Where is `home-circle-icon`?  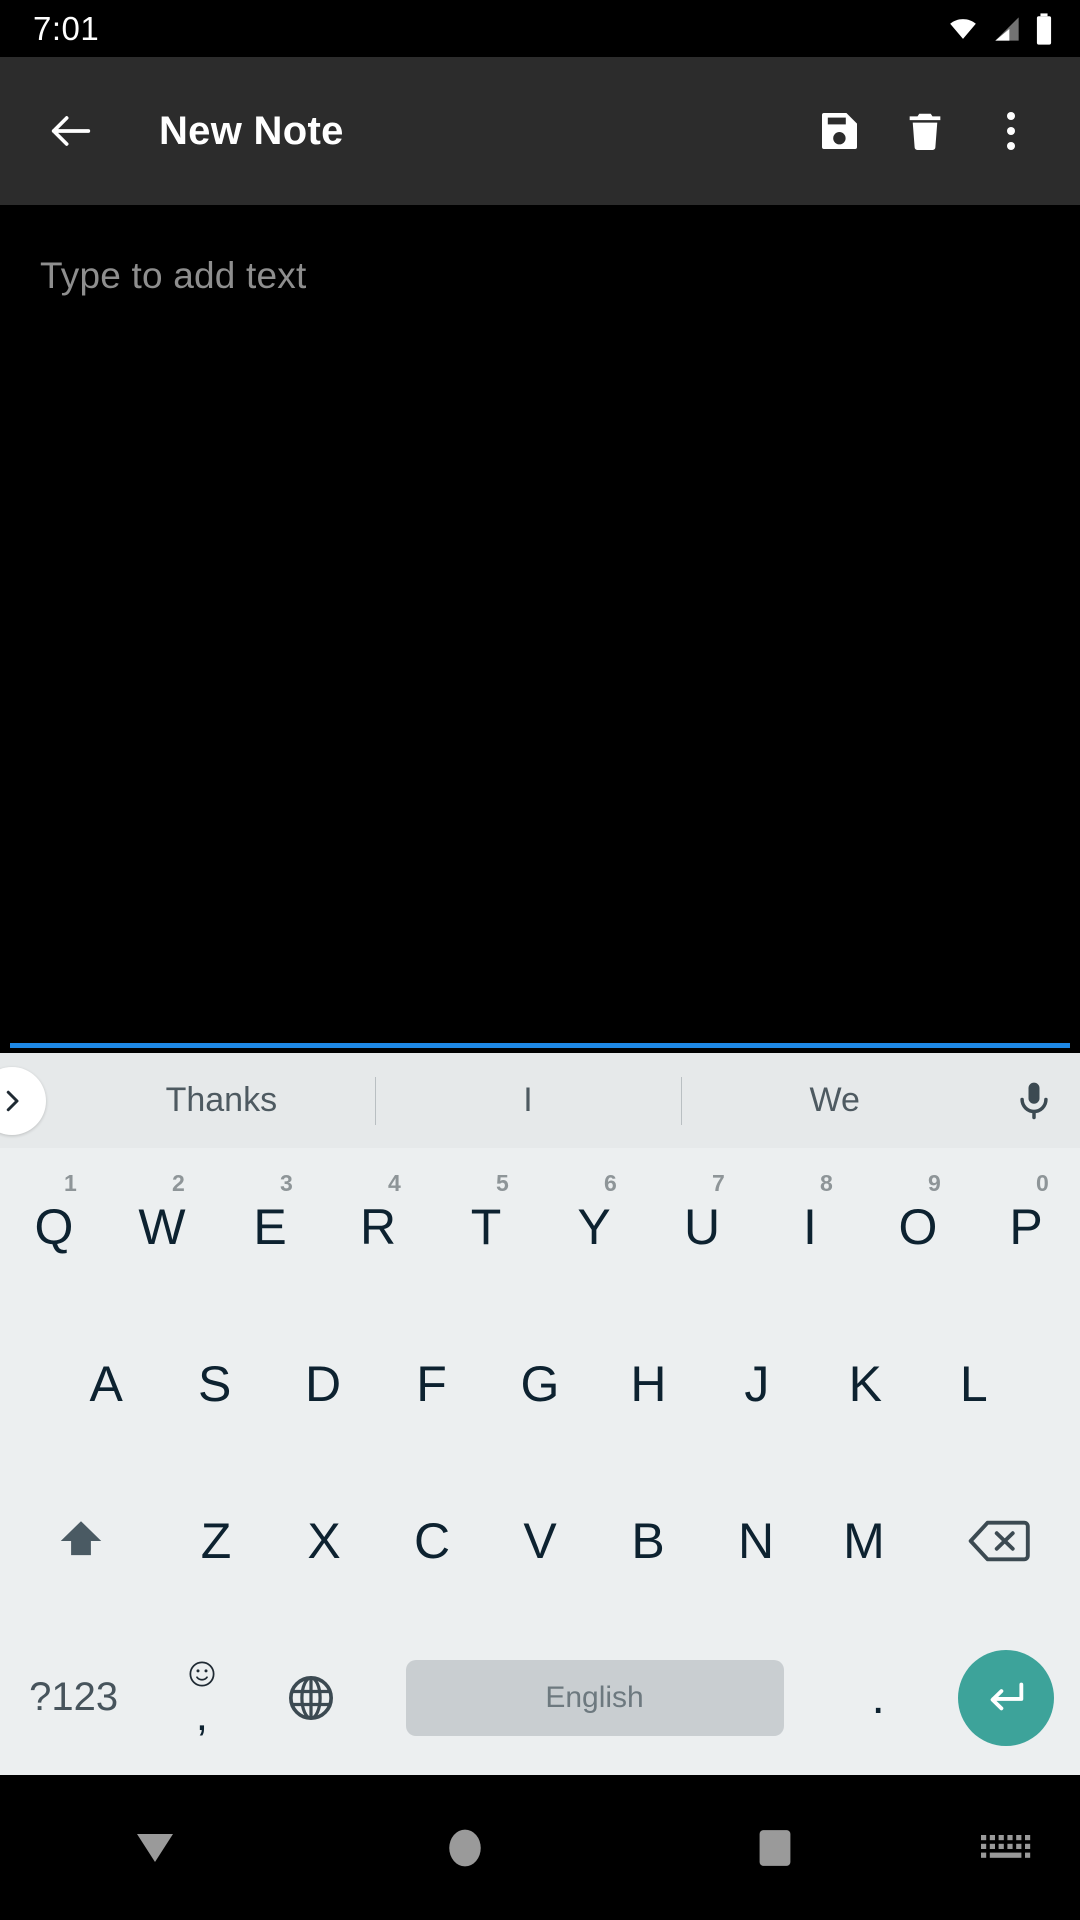
home-circle-icon is located at coordinates (465, 1847).